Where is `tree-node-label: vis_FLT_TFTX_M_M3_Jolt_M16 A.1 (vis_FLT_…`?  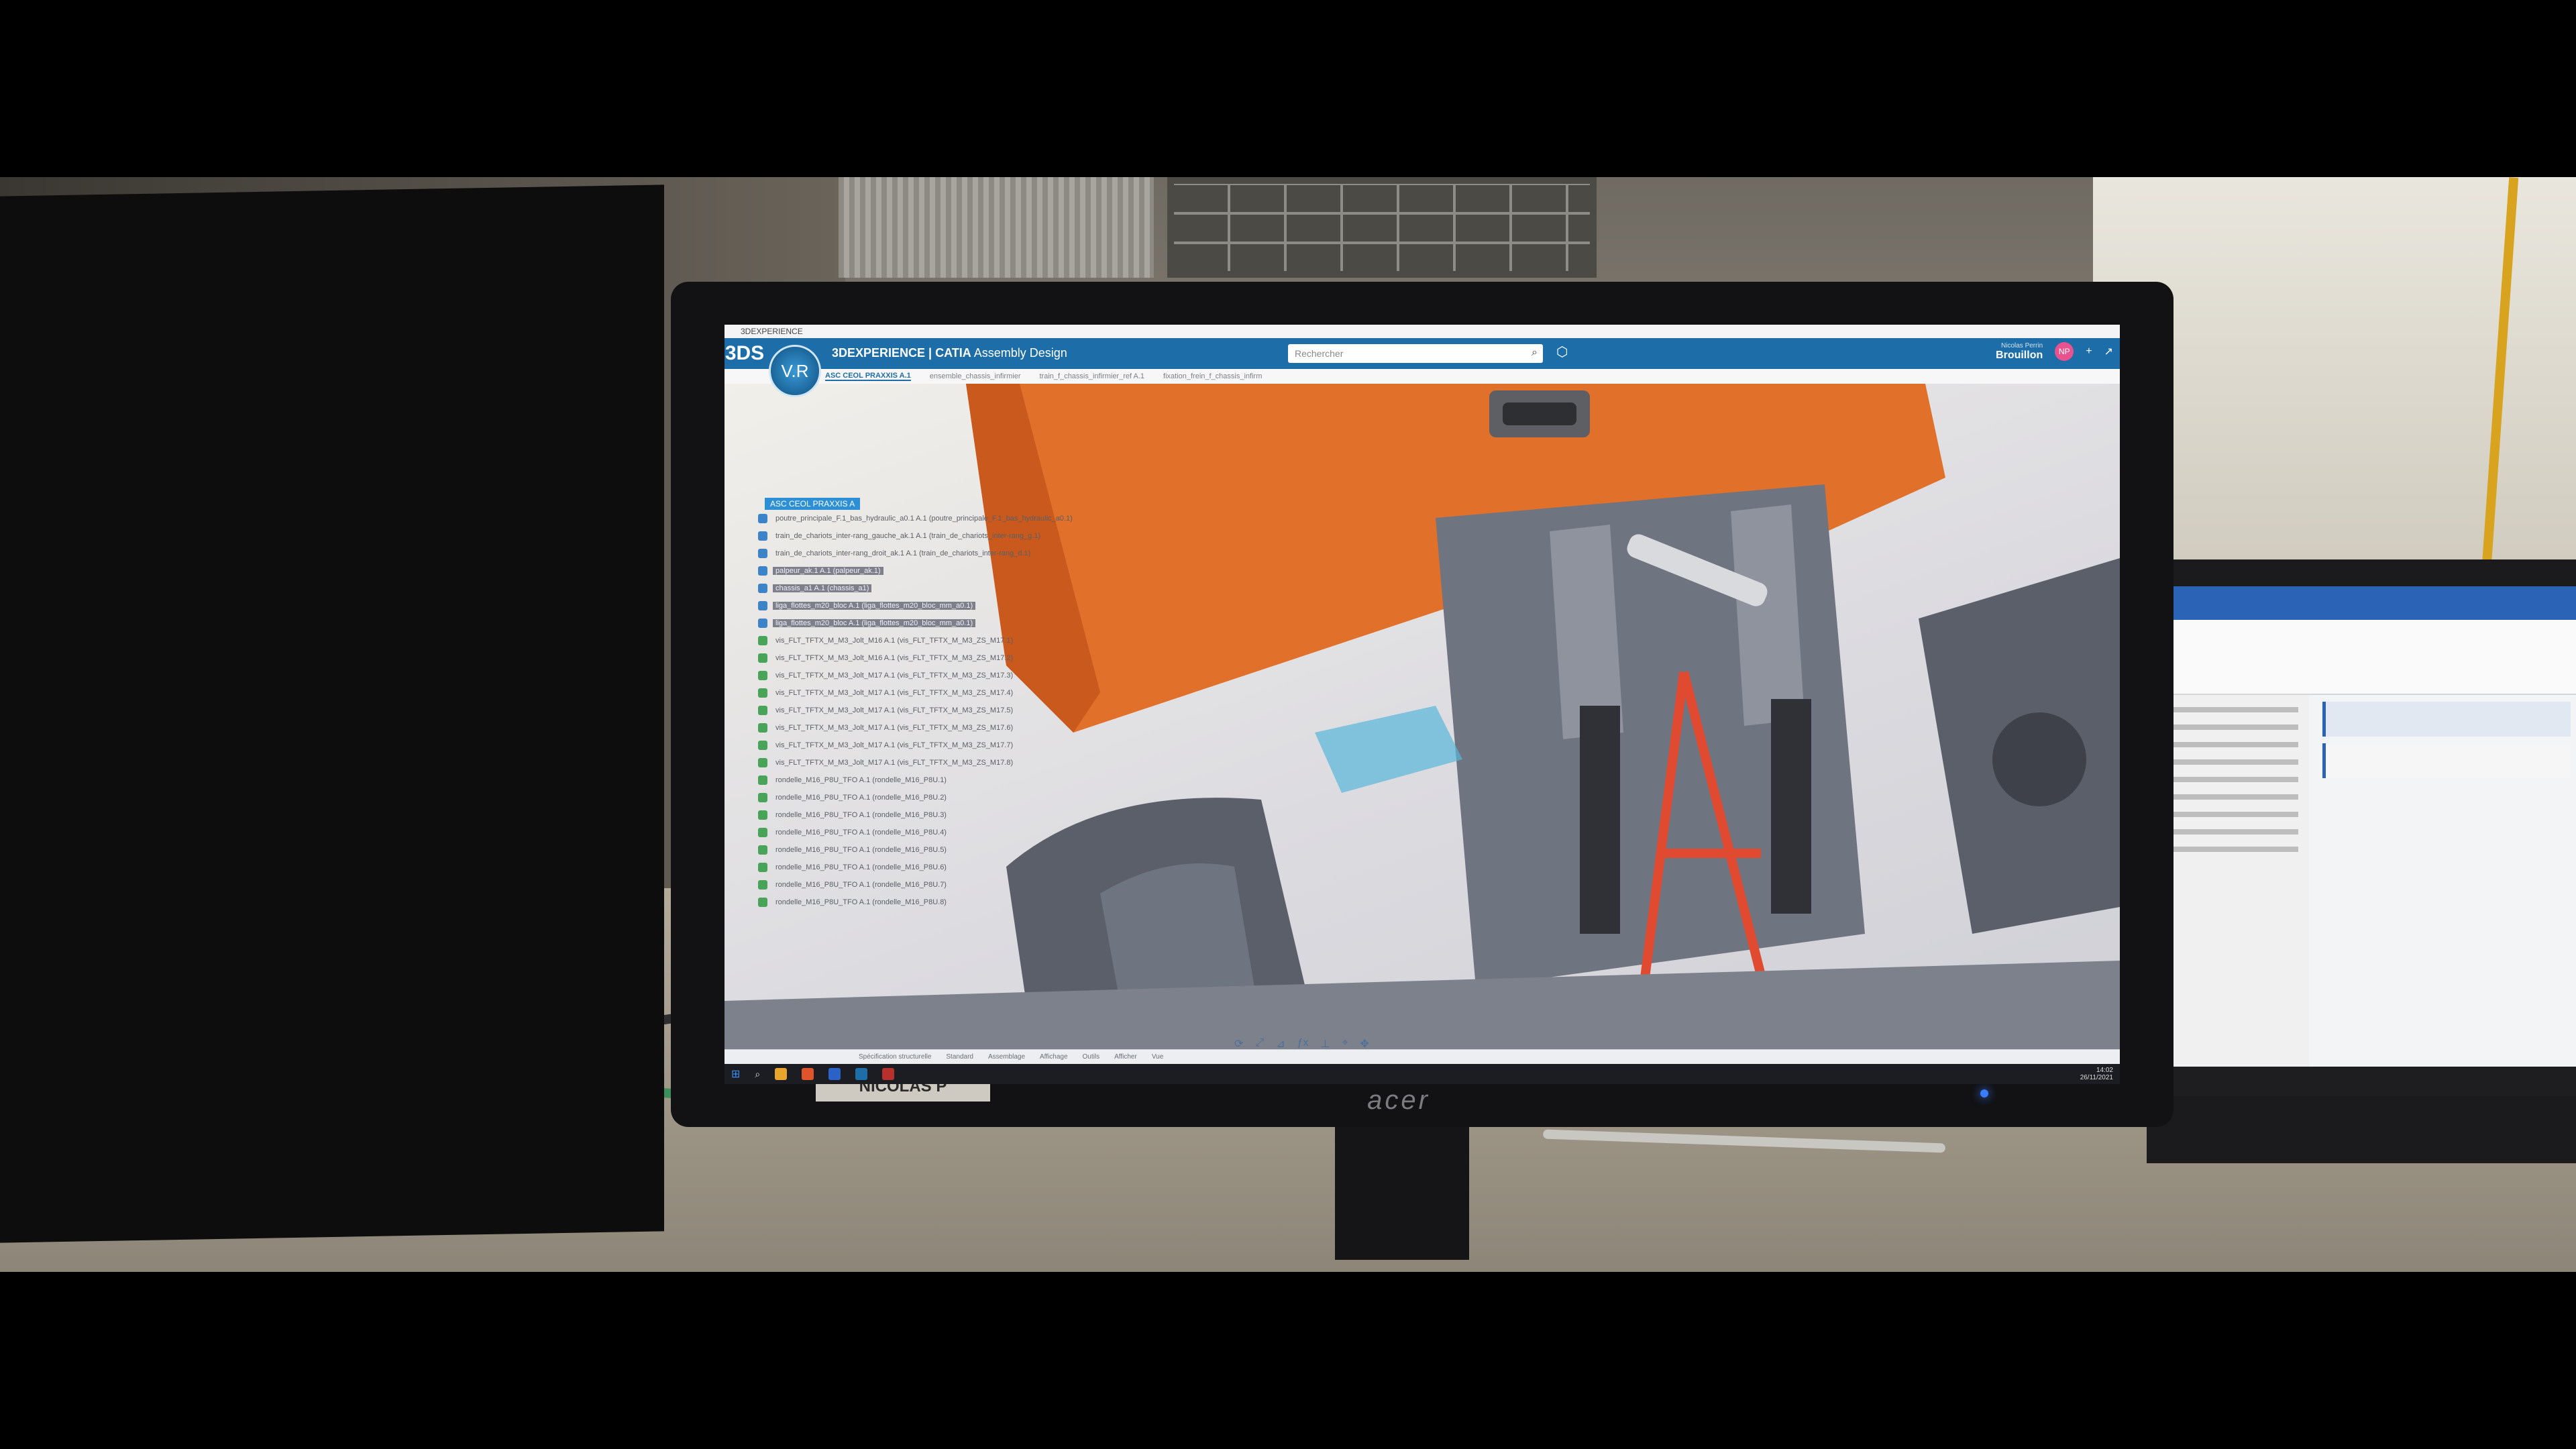
tree-node-label: vis_FLT_TFTX_M_M3_Jolt_M16 A.1 (vis_FLT_… is located at coordinates (894, 641).